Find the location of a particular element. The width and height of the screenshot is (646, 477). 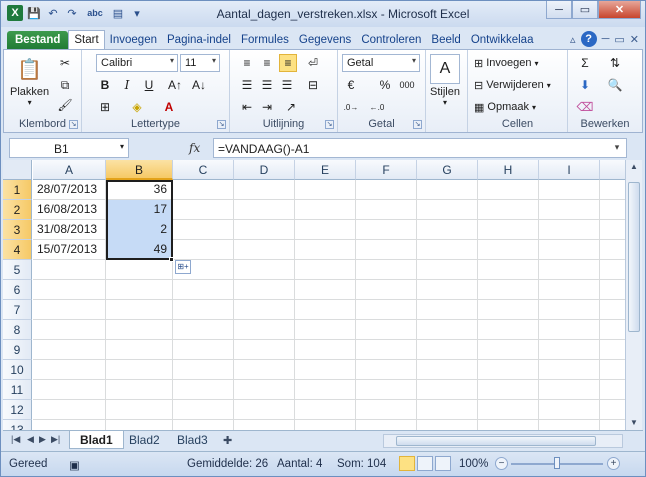

tab-gegevens: Gegevens is located at coordinates (325, 40).